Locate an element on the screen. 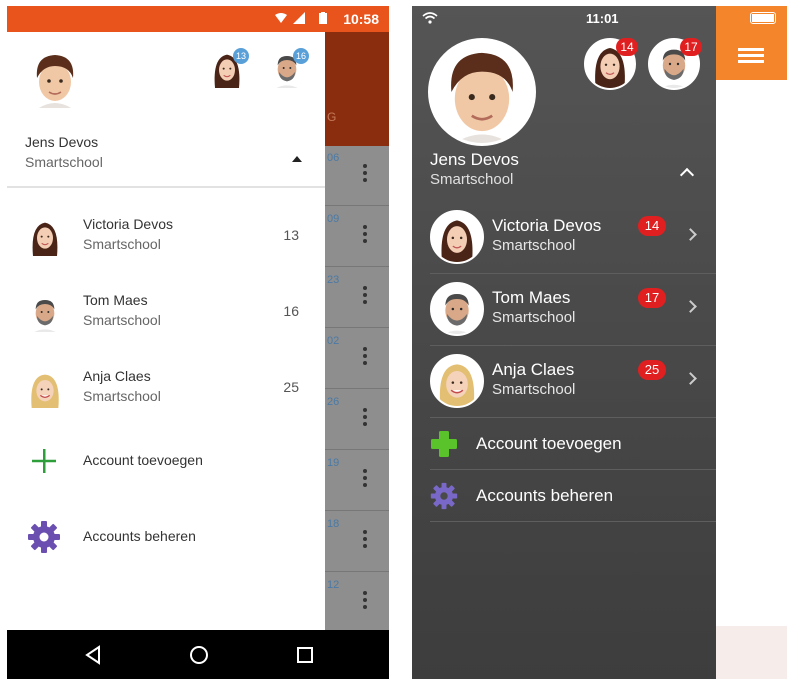 The width and height of the screenshot is (787, 679). chevron-up-icon is located at coordinates (687, 175).